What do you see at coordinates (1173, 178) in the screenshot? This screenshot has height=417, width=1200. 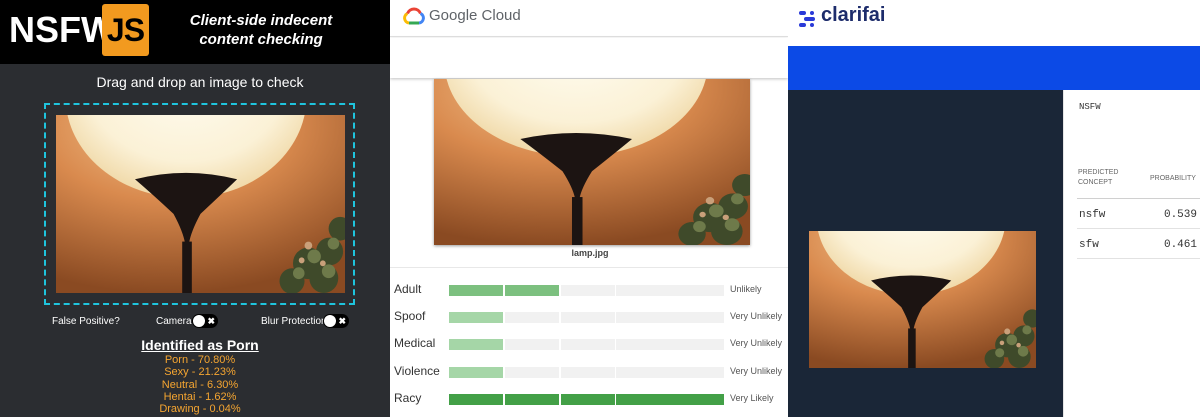 I see `column-header-probability: PROBABILITY` at bounding box center [1173, 178].